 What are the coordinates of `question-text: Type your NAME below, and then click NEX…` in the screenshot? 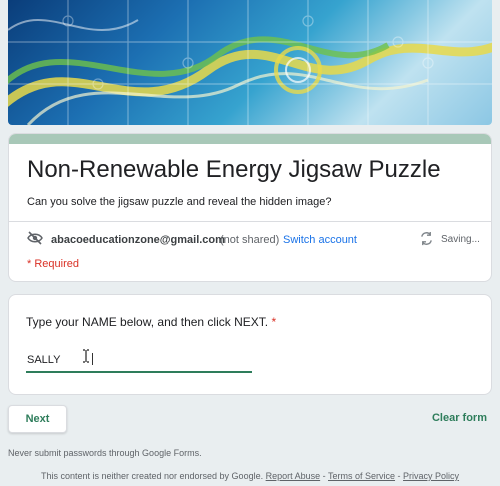 It's located at (147, 322).